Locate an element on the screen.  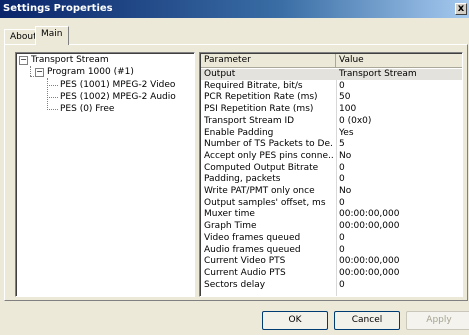
parameter-name: Computed Output Bitrate is located at coordinates (261, 167).